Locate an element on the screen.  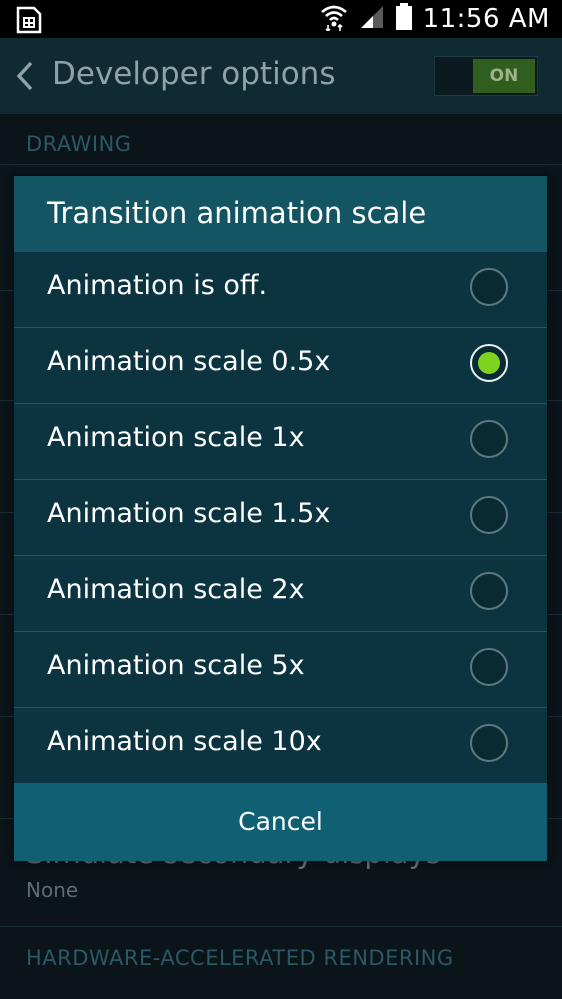
wifi-icon is located at coordinates (334, 19).